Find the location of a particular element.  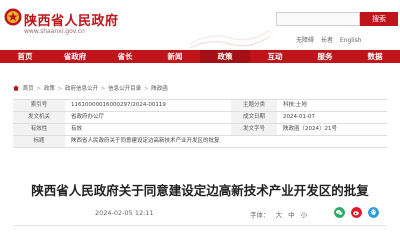

meta-label: 发文字号 is located at coordinates (254, 129).